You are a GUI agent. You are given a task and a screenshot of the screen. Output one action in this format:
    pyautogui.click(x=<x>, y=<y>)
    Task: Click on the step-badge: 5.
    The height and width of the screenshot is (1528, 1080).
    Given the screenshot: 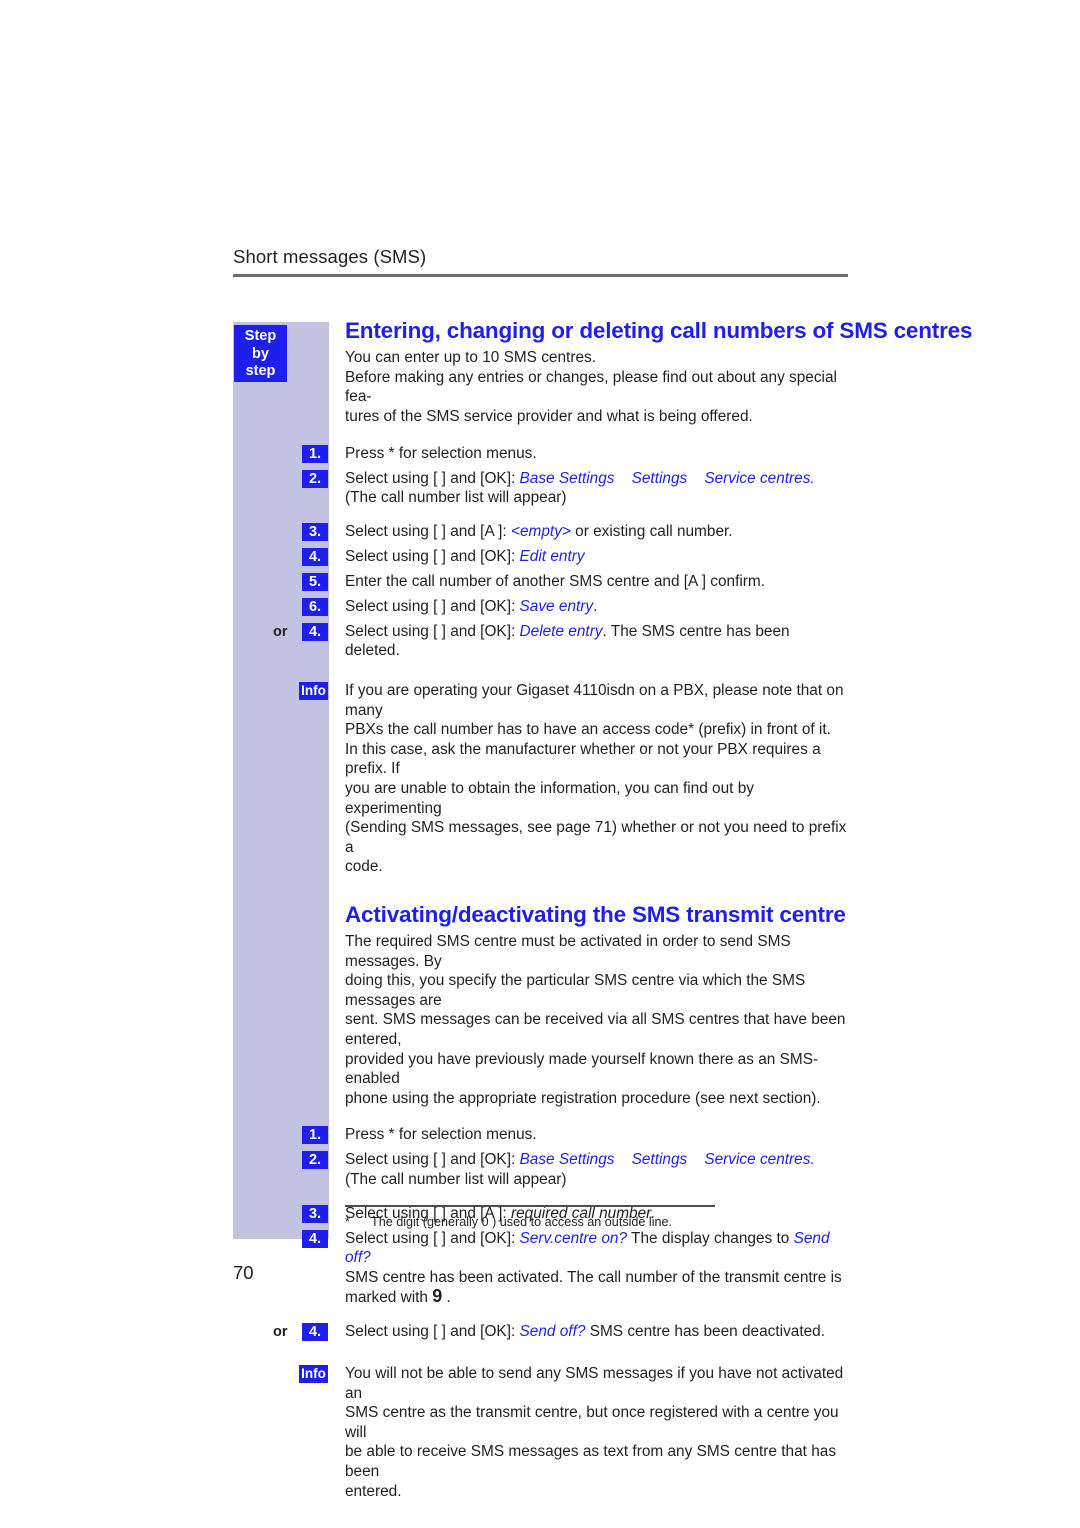 What is the action you would take?
    pyautogui.click(x=315, y=581)
    